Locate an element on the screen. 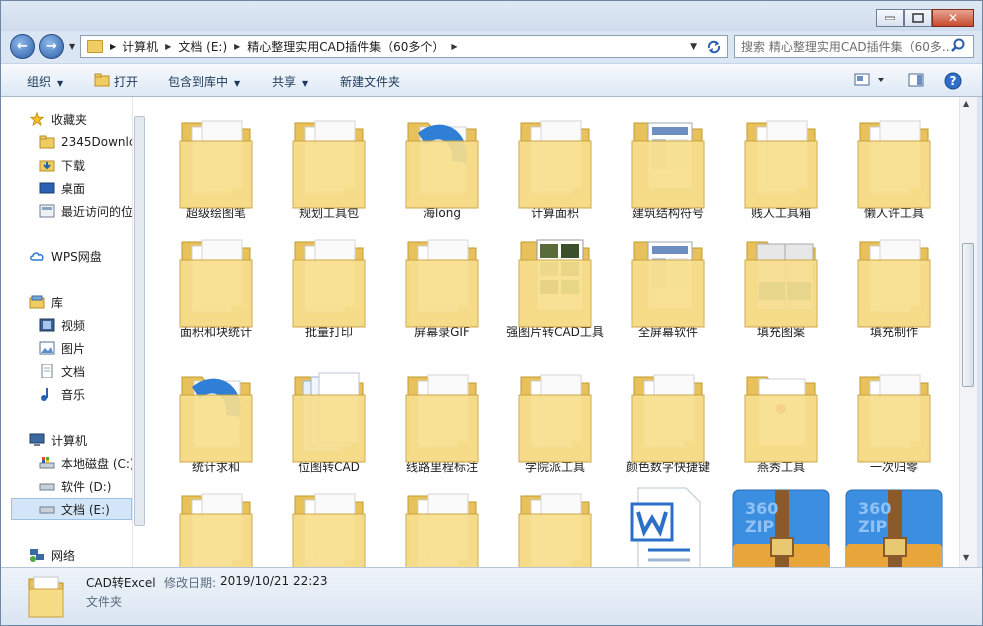 This screenshot has width=983, height=626. close-button: ✕ is located at coordinates (953, 18).